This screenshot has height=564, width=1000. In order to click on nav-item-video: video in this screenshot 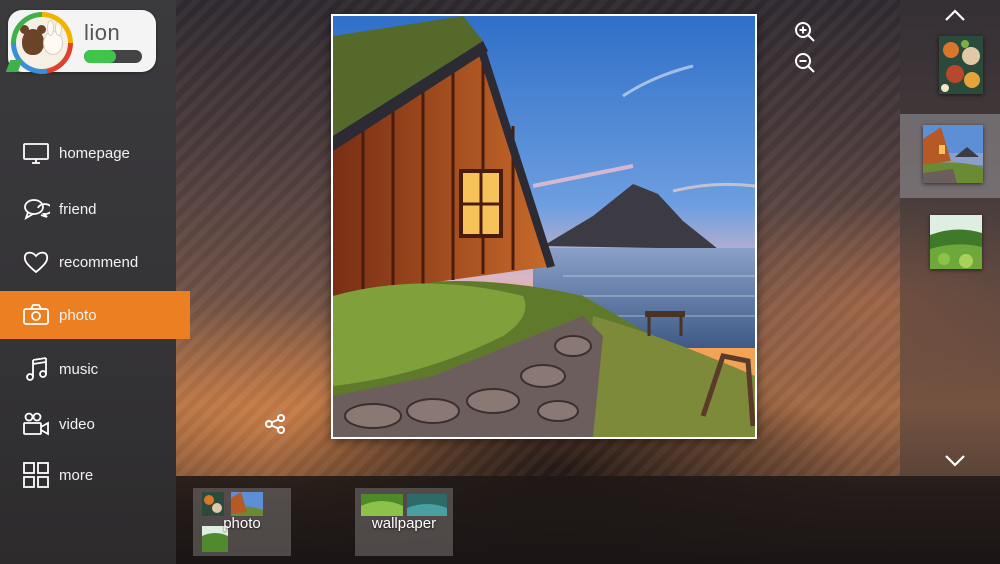, I will do `click(88, 424)`.